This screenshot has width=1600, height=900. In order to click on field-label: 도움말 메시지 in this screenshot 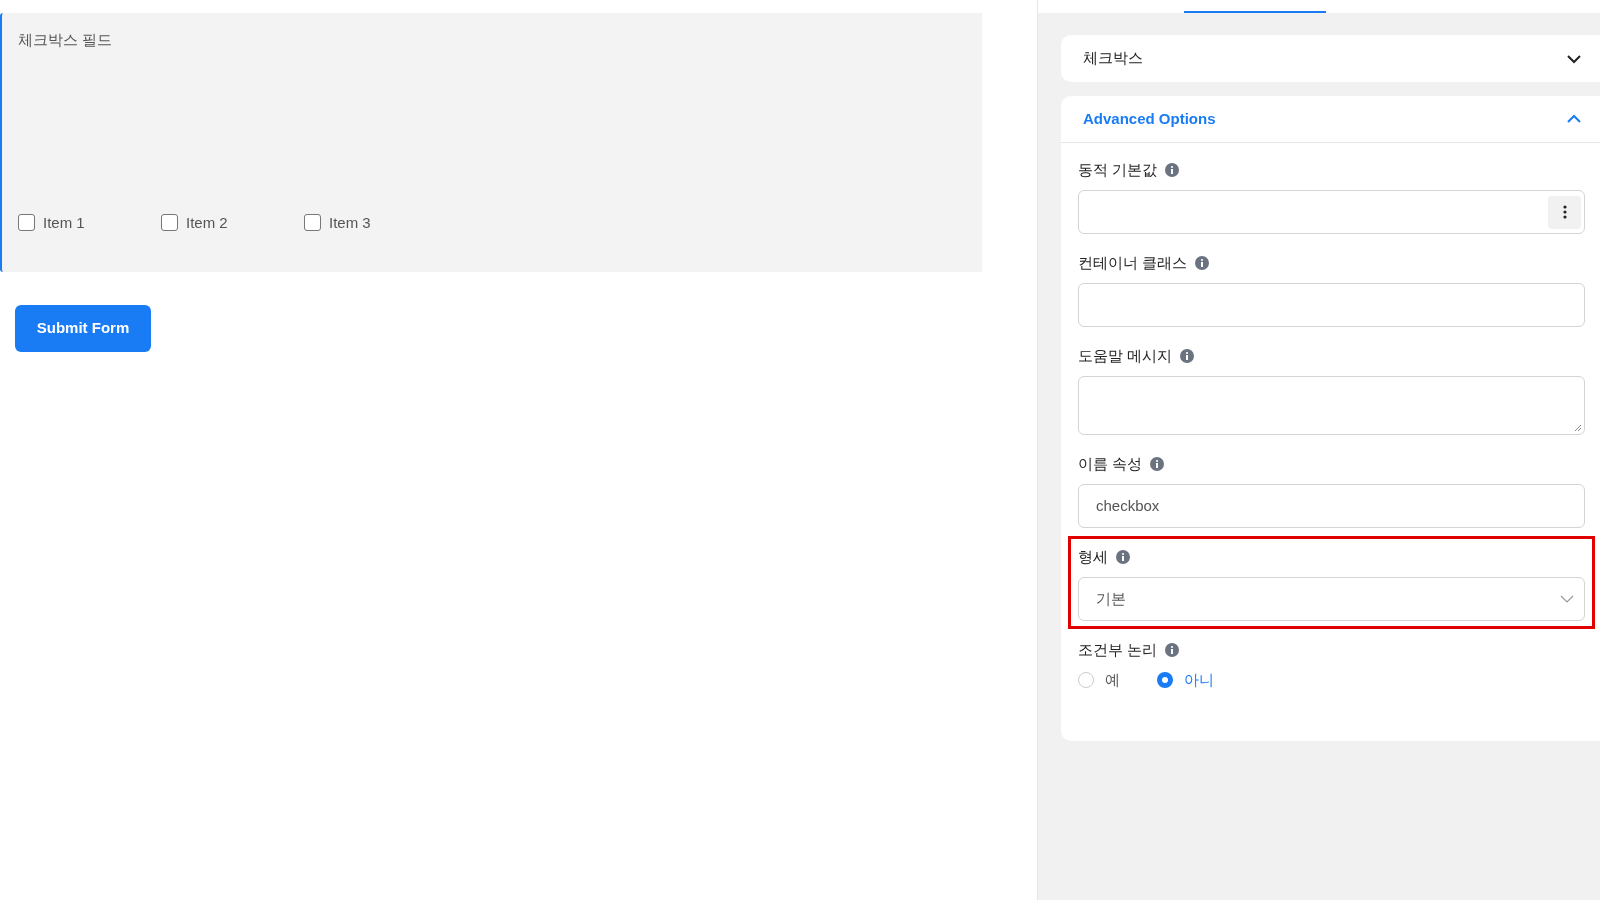, I will do `click(1125, 355)`.